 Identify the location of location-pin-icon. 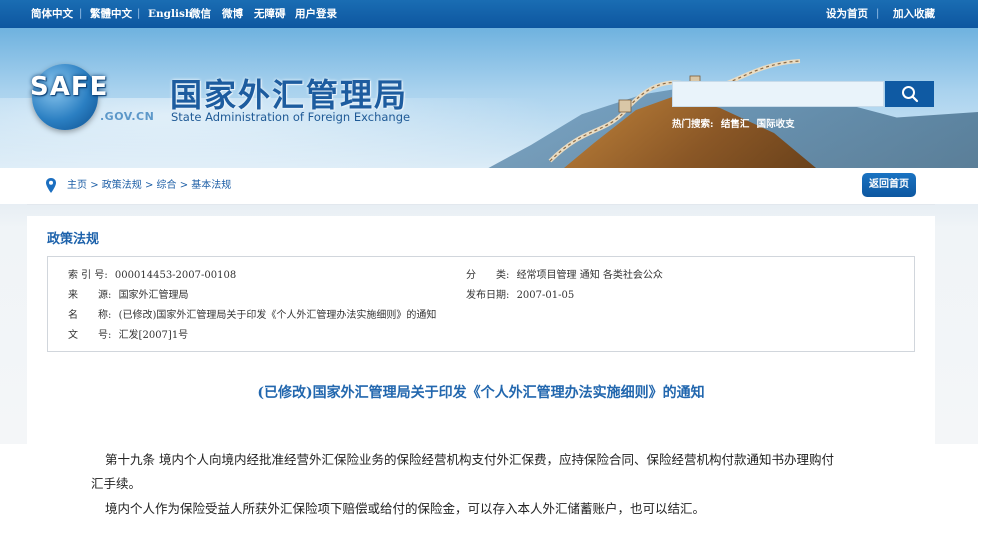
(51, 185).